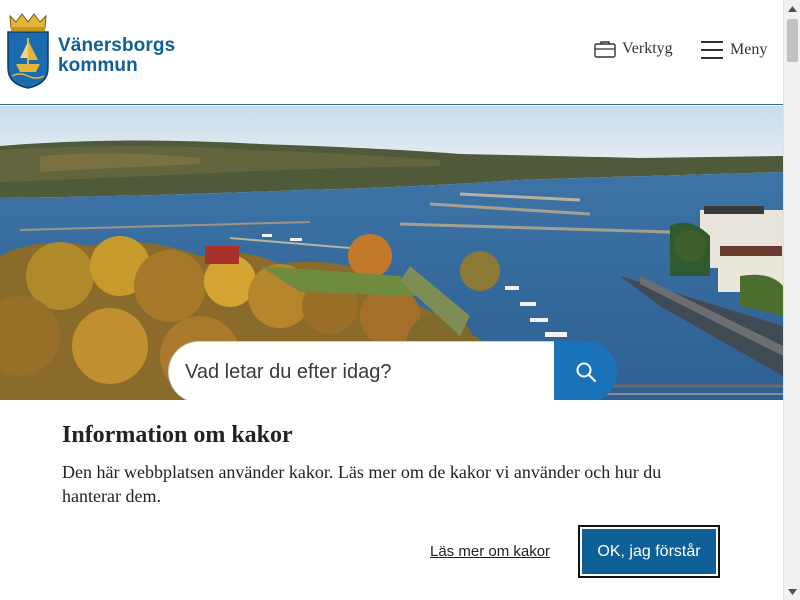  Describe the element at coordinates (792, 591) in the screenshot. I see `scroll-down-arrow-icon` at that location.